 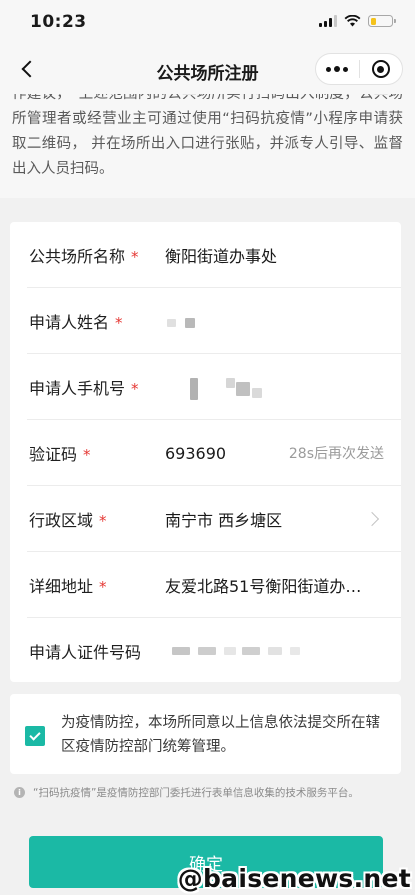 I want to click on district-row: 行政区域 * 南宁市 西乡塘区, so click(x=205, y=519).